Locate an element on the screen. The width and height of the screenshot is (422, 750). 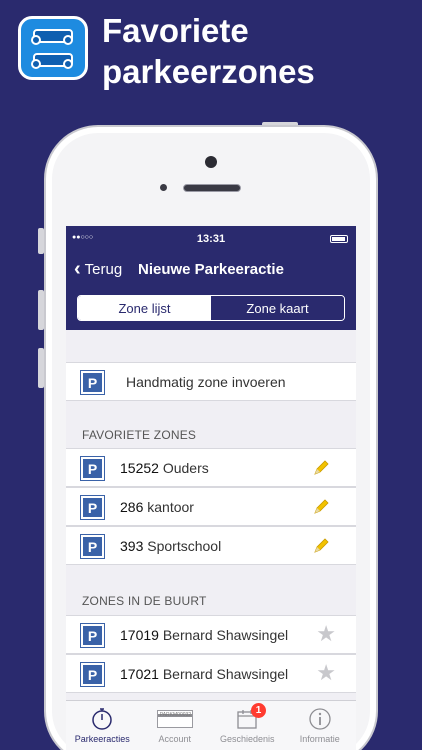
zone-view-segmented-control: Zone lijst Zone kaart is located at coordinates (211, 308).